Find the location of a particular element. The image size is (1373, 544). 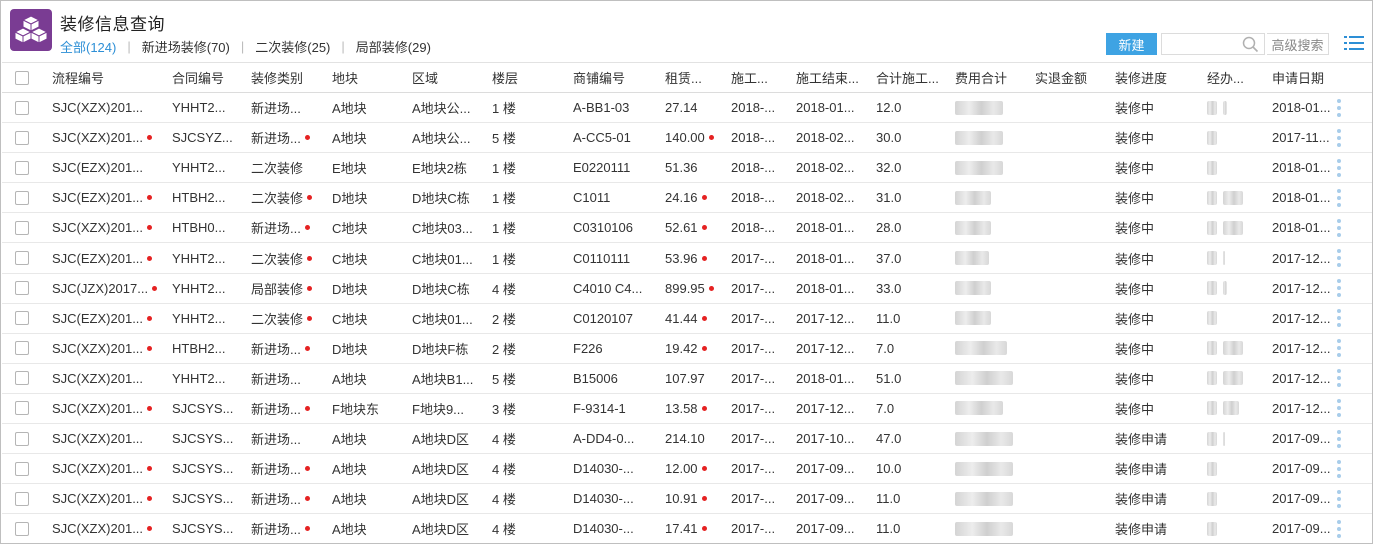

tab-new-entry: 新进场装修(70) is located at coordinates (186, 46).